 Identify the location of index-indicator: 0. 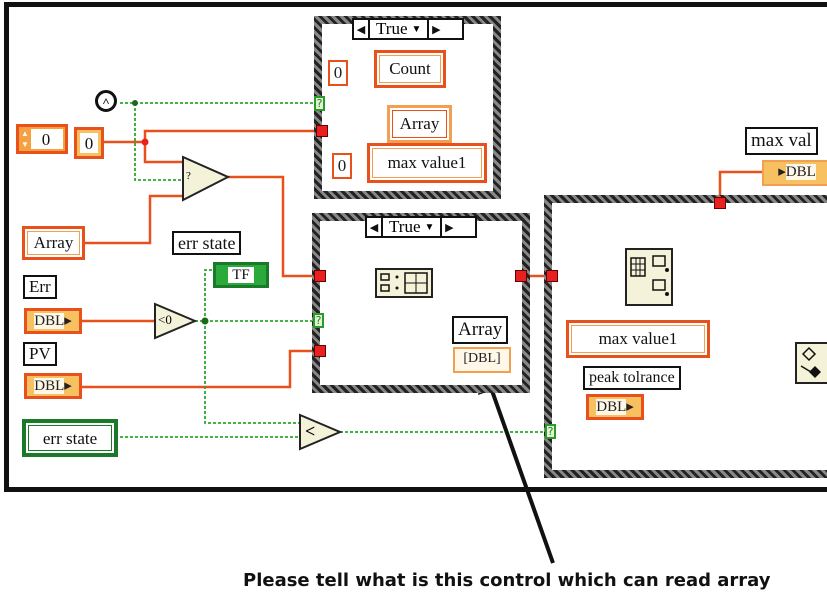
(89, 143).